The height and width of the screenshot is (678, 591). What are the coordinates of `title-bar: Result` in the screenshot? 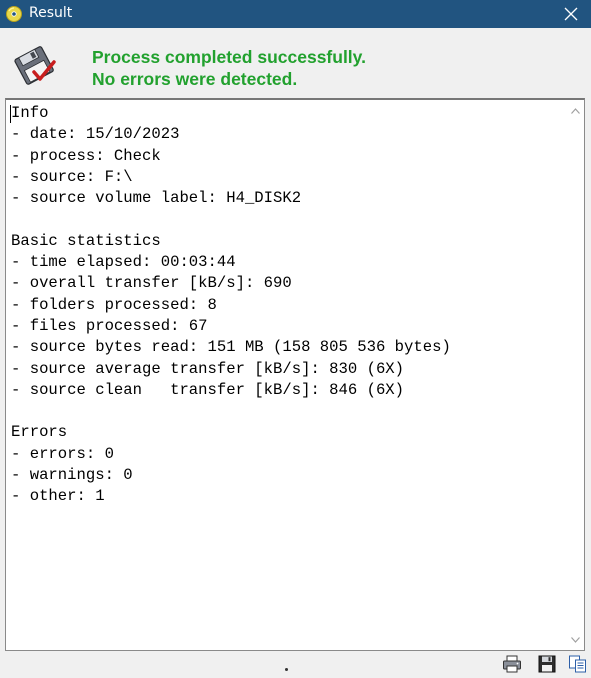 It's located at (295, 14).